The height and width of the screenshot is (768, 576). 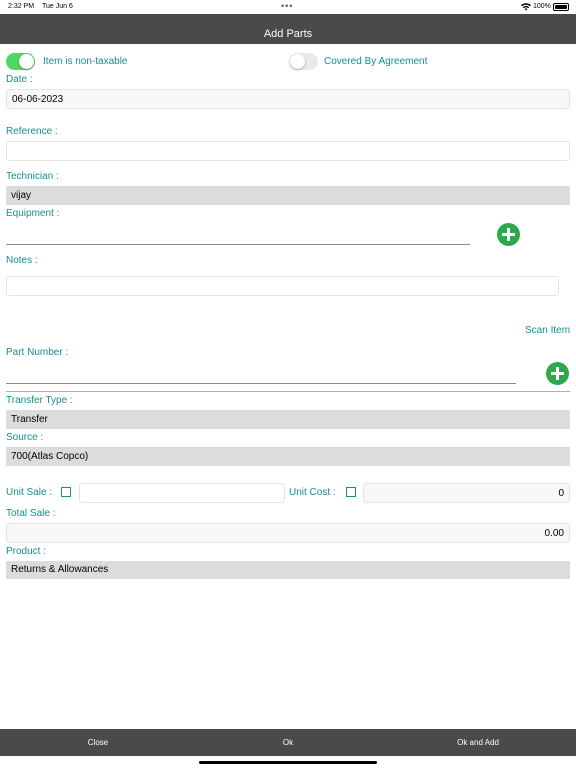 What do you see at coordinates (542, 6) in the screenshot?
I see `battery-percent: 100%` at bounding box center [542, 6].